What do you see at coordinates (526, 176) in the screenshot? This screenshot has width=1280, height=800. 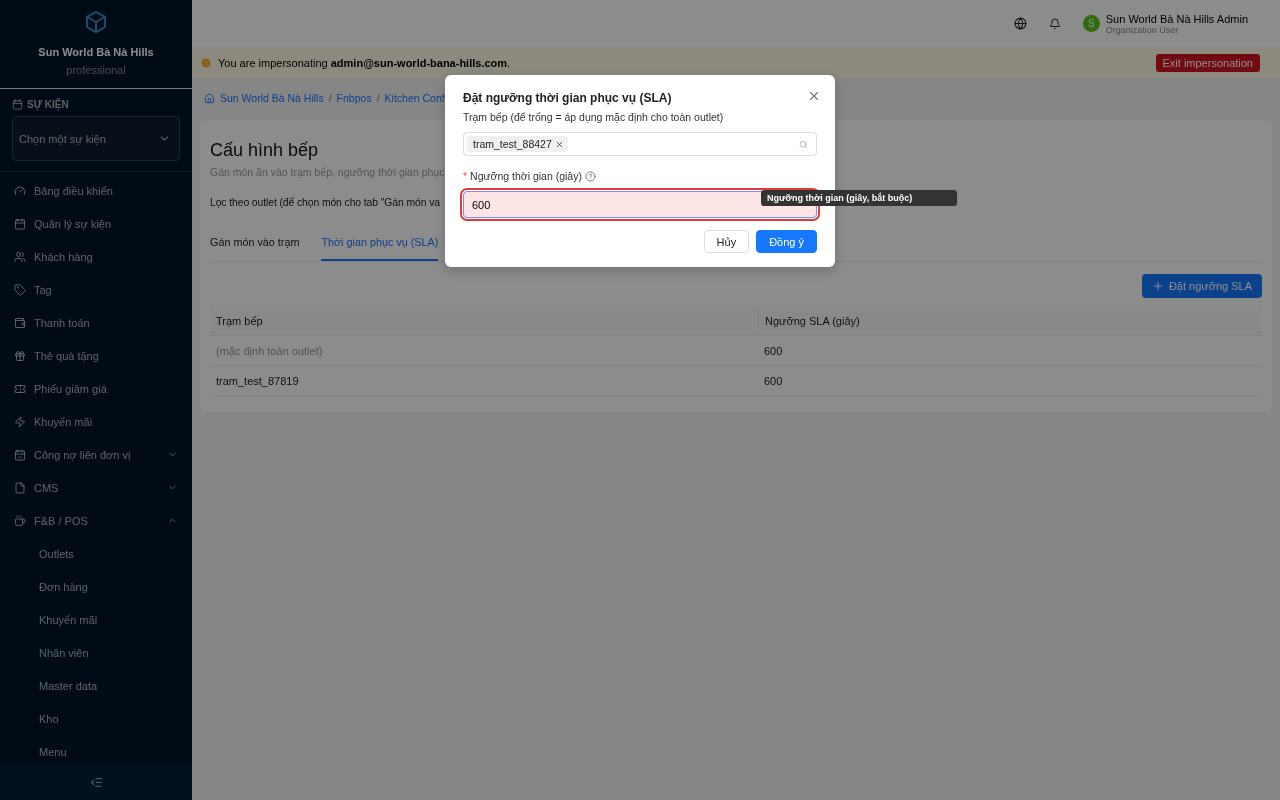 I see `field-label: Ngưỡng thời gian (giây)` at bounding box center [526, 176].